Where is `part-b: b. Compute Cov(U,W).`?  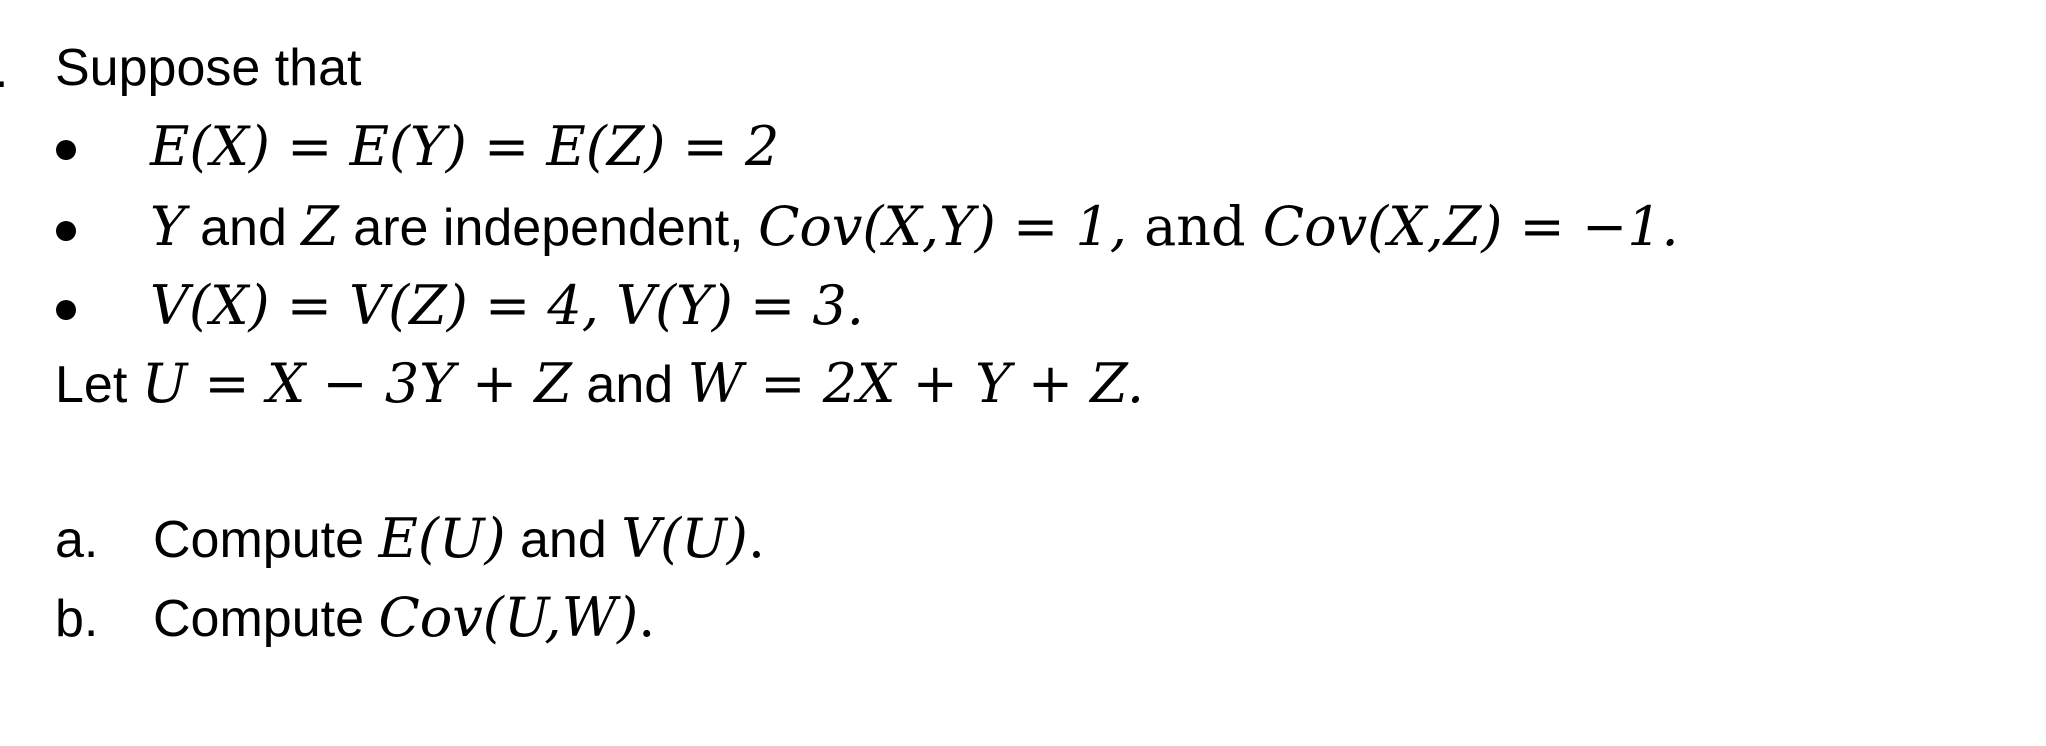 part-b: b. Compute Cov(U,W). is located at coordinates (355, 618).